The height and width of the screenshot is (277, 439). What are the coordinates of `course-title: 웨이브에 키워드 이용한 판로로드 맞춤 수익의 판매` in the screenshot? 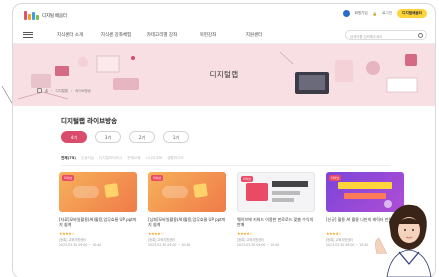 It's located at (276, 222).